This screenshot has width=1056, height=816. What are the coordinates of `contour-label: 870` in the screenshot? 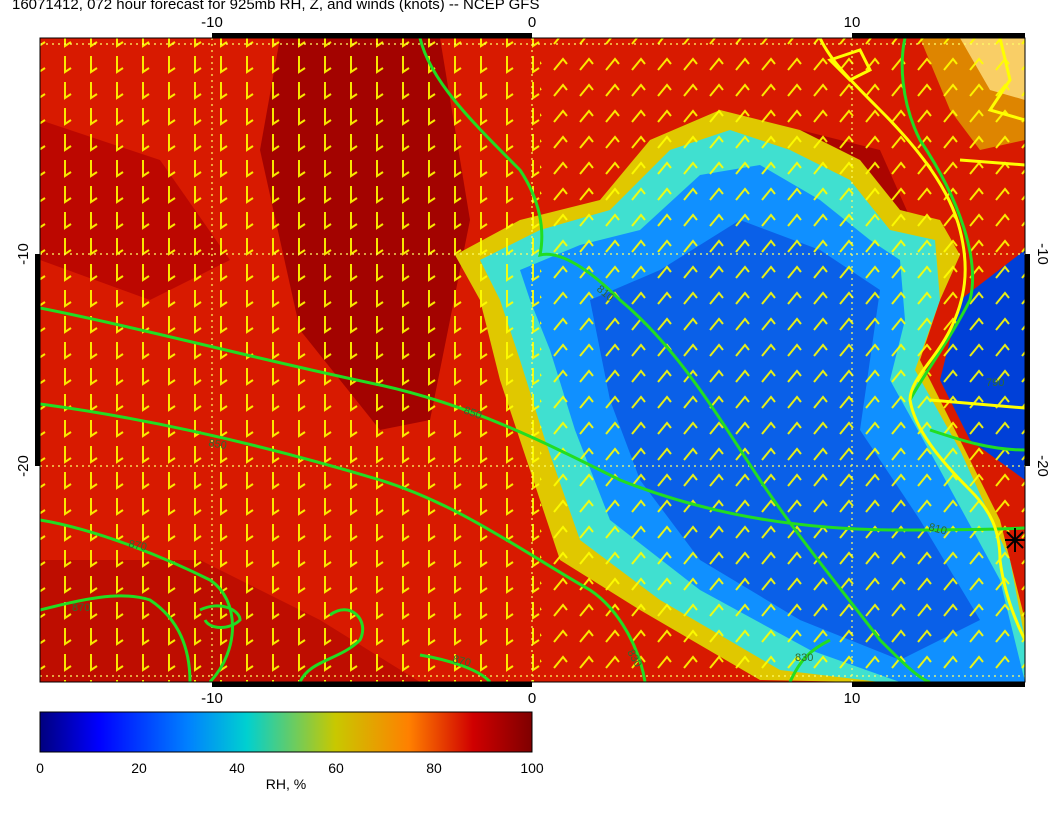 It's located at (81, 608).